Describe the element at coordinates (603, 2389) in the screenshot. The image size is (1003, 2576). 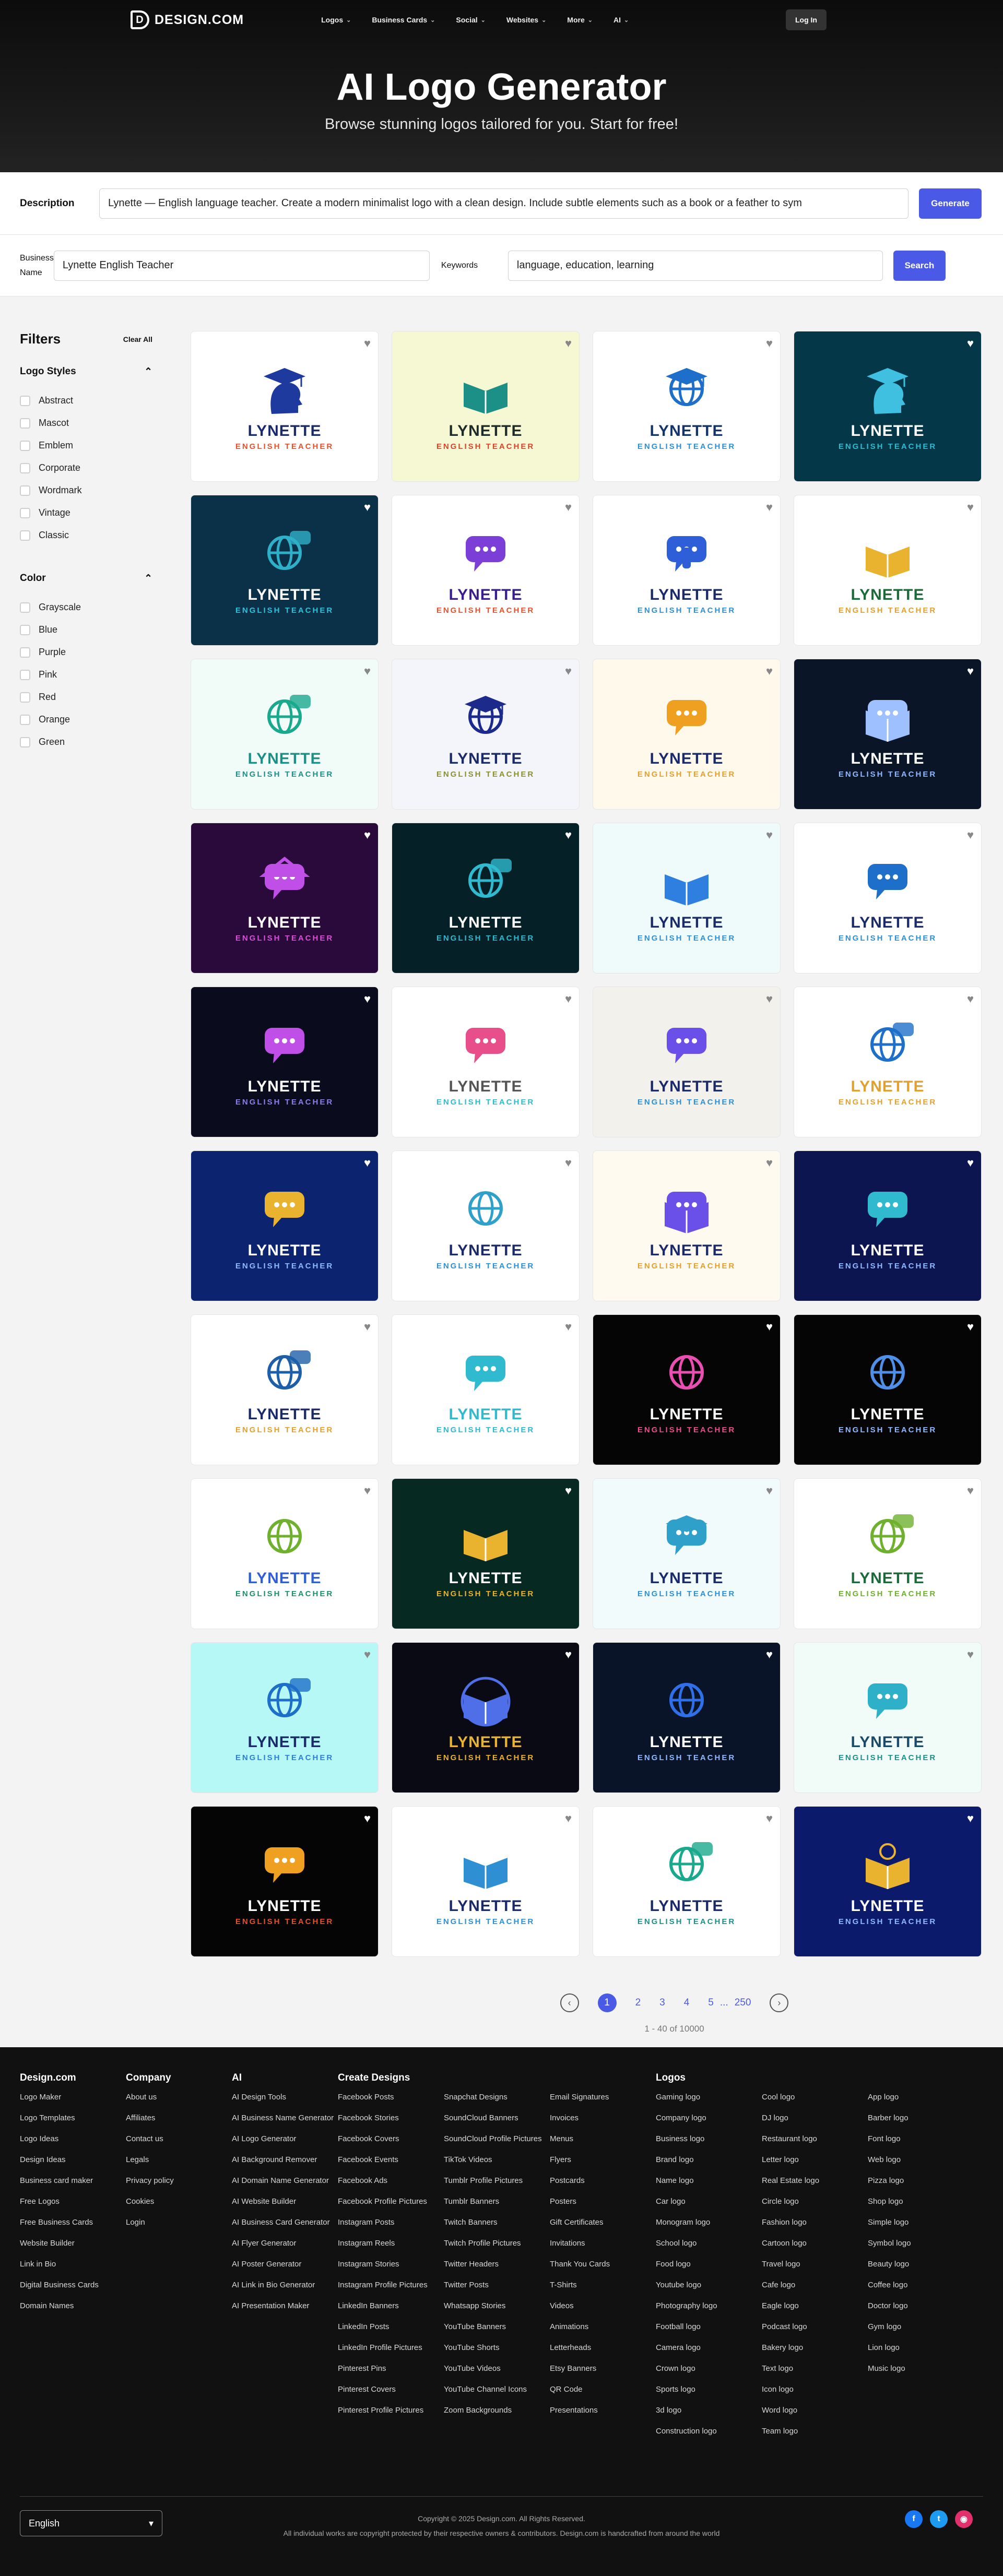
I see `footer-link: QR Code` at that location.